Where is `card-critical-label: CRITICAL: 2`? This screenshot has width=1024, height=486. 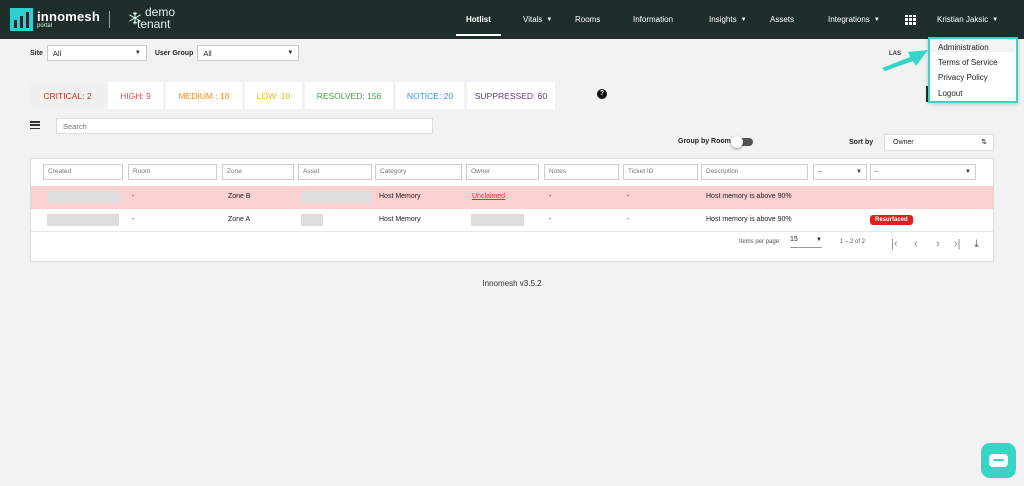
card-critical-label: CRITICAL: 2 is located at coordinates (67, 95).